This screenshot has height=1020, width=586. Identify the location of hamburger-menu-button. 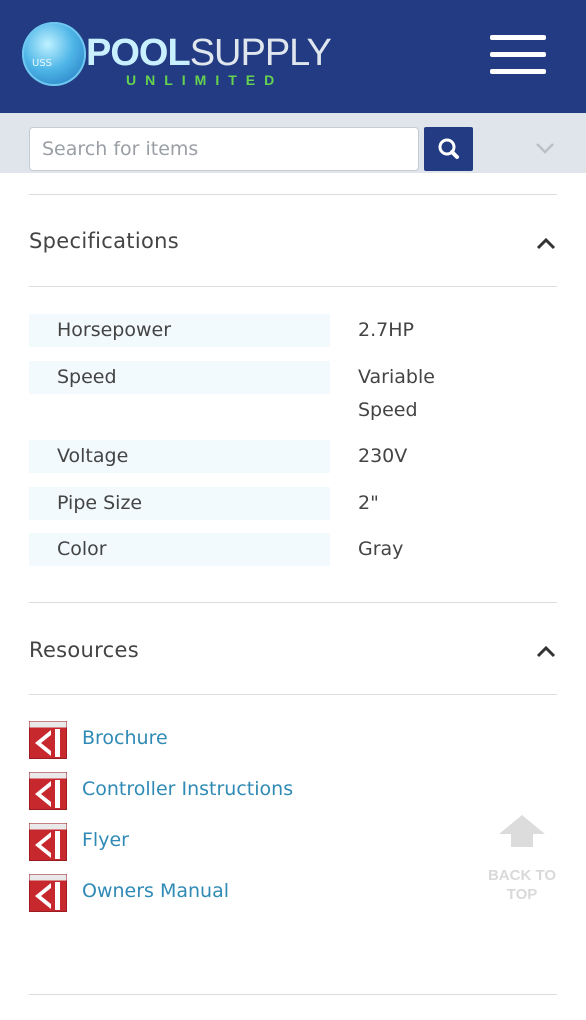
(518, 56).